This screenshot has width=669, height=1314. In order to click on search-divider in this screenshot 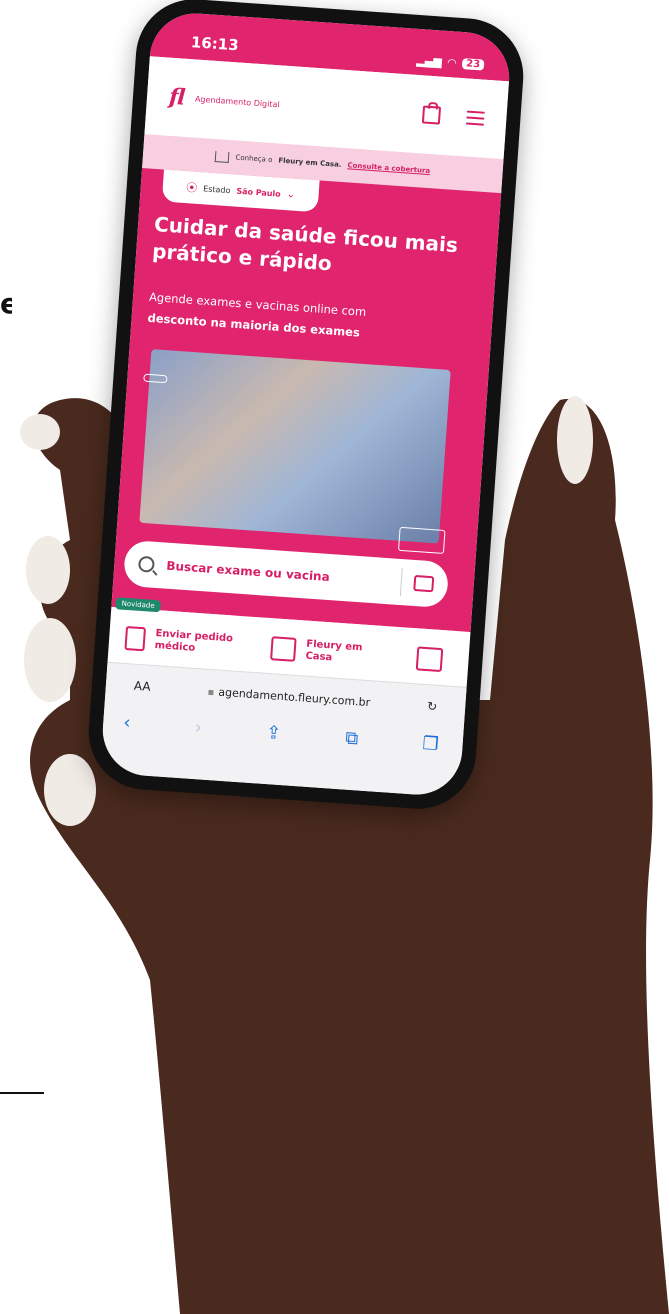, I will do `click(401, 582)`.